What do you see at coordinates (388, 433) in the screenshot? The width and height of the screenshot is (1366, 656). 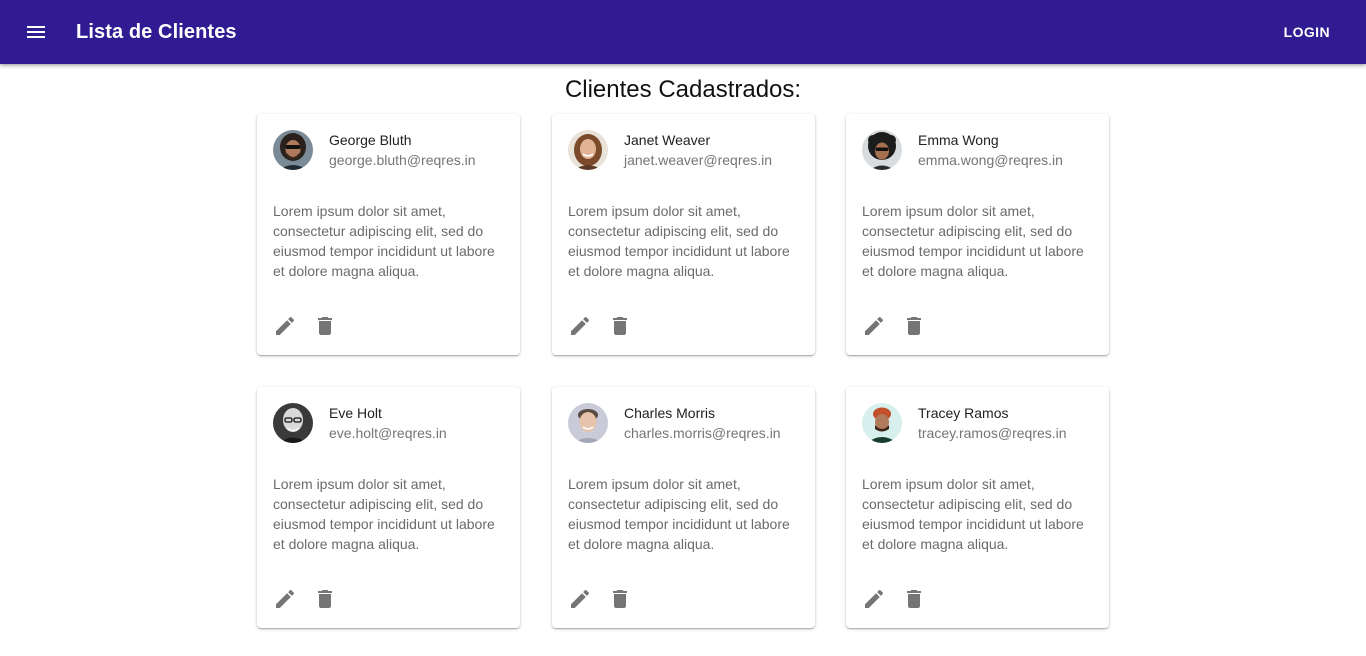 I see `client-email: eve.holt@reqres.in` at bounding box center [388, 433].